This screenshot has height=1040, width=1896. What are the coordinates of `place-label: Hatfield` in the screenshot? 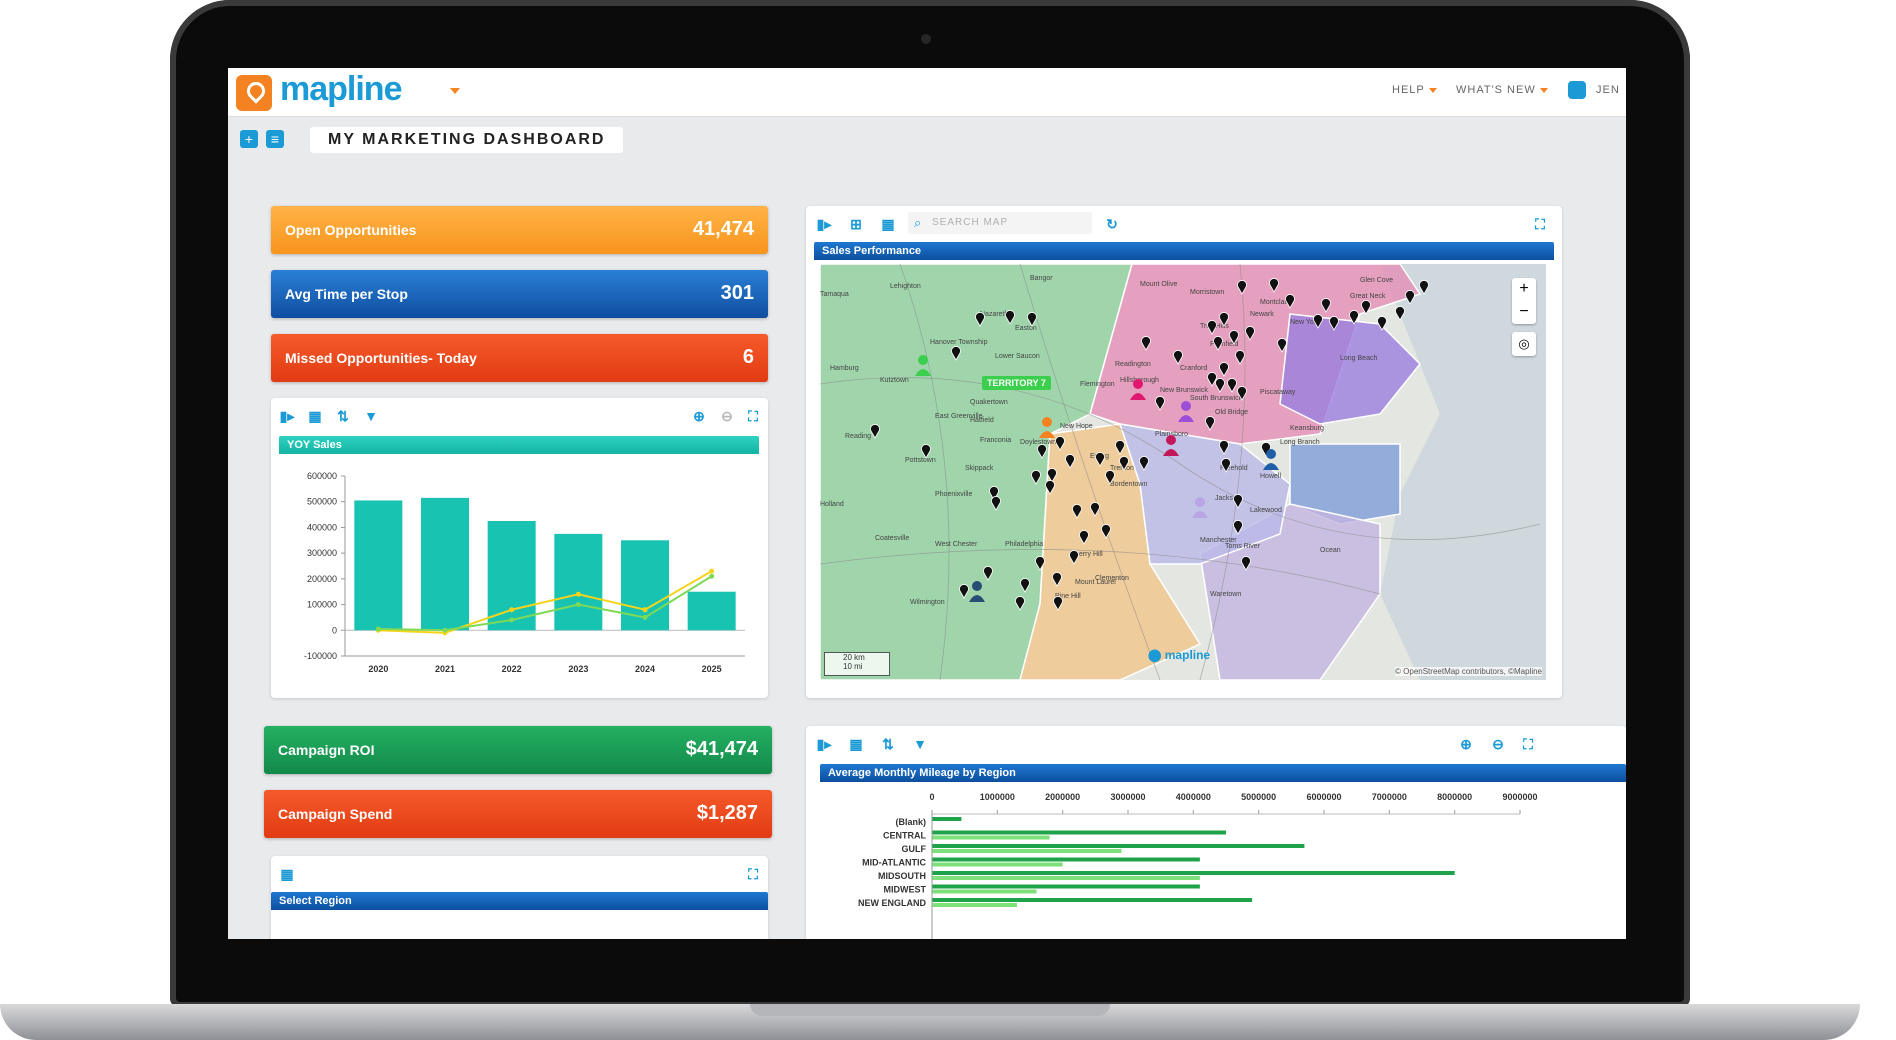 It's located at (982, 420).